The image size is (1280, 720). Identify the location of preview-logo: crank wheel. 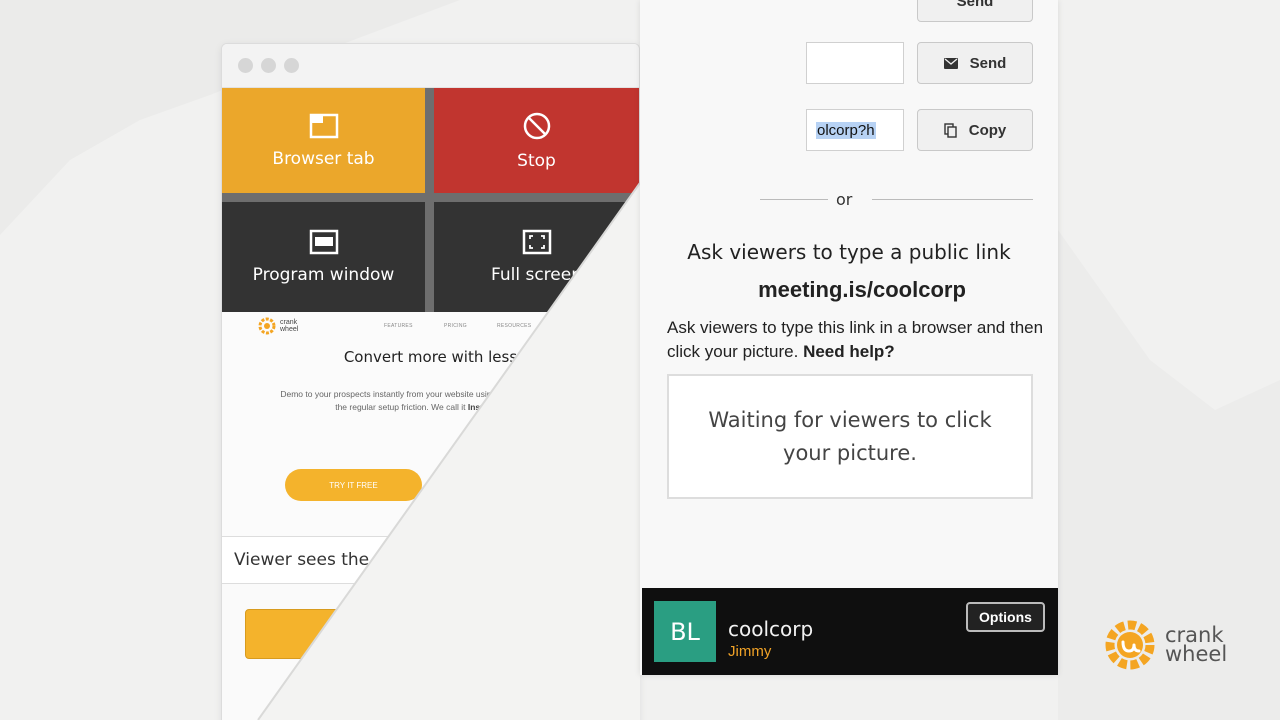
(278, 326).